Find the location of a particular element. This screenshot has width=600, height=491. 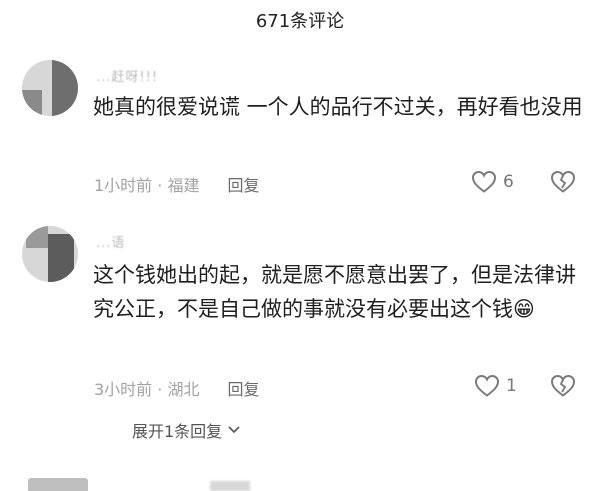

like-button: 6 is located at coordinates (492, 182).